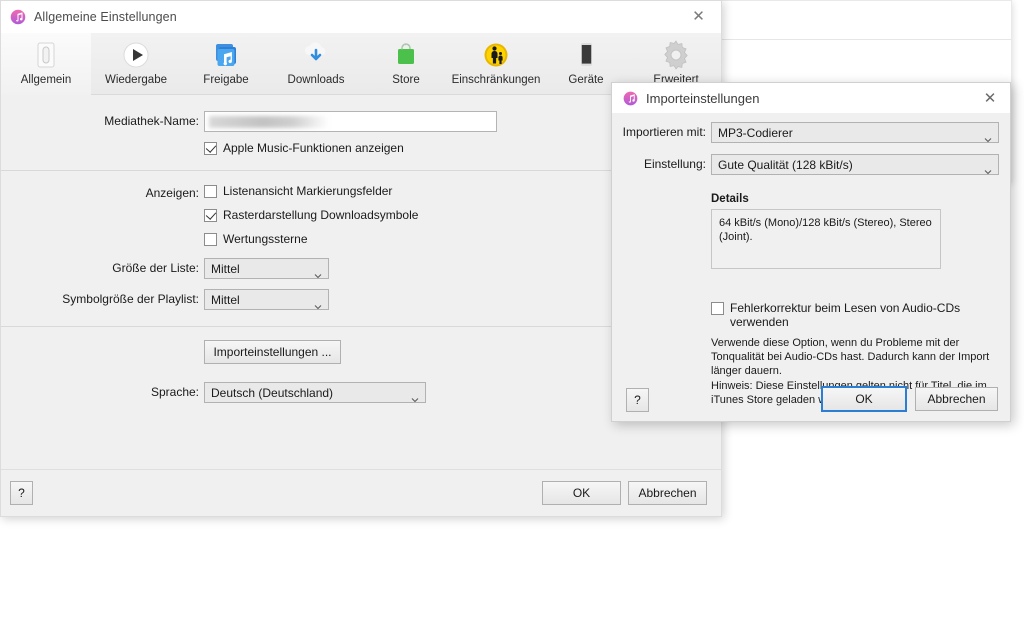  Describe the element at coordinates (225, 268) in the screenshot. I see `list-size-value: Mittel` at that location.